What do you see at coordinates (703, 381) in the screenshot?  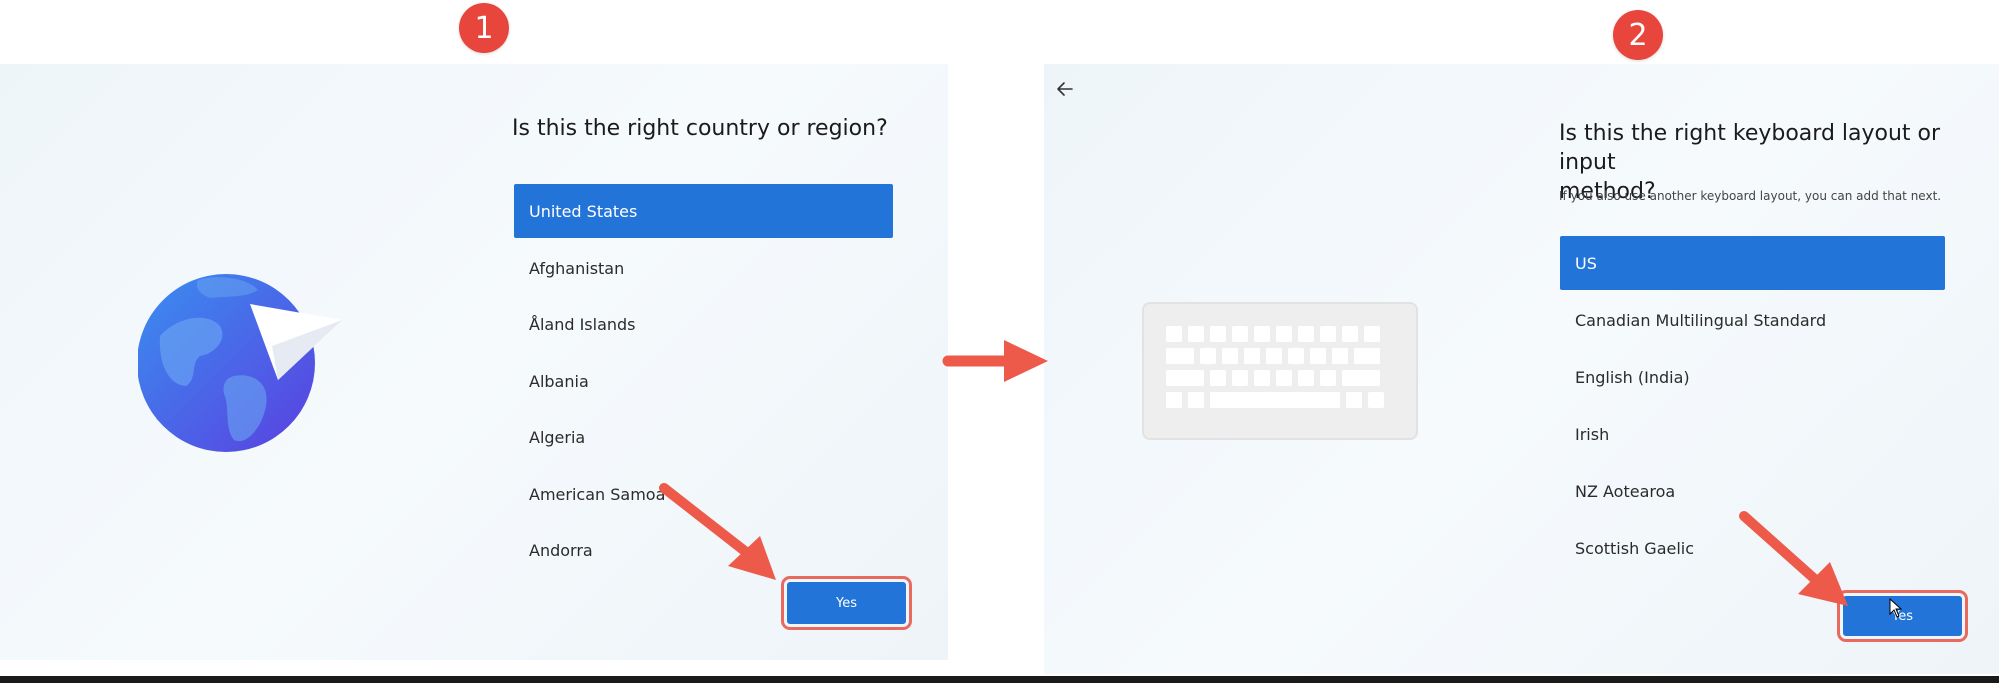 I see `list-item: Albania` at bounding box center [703, 381].